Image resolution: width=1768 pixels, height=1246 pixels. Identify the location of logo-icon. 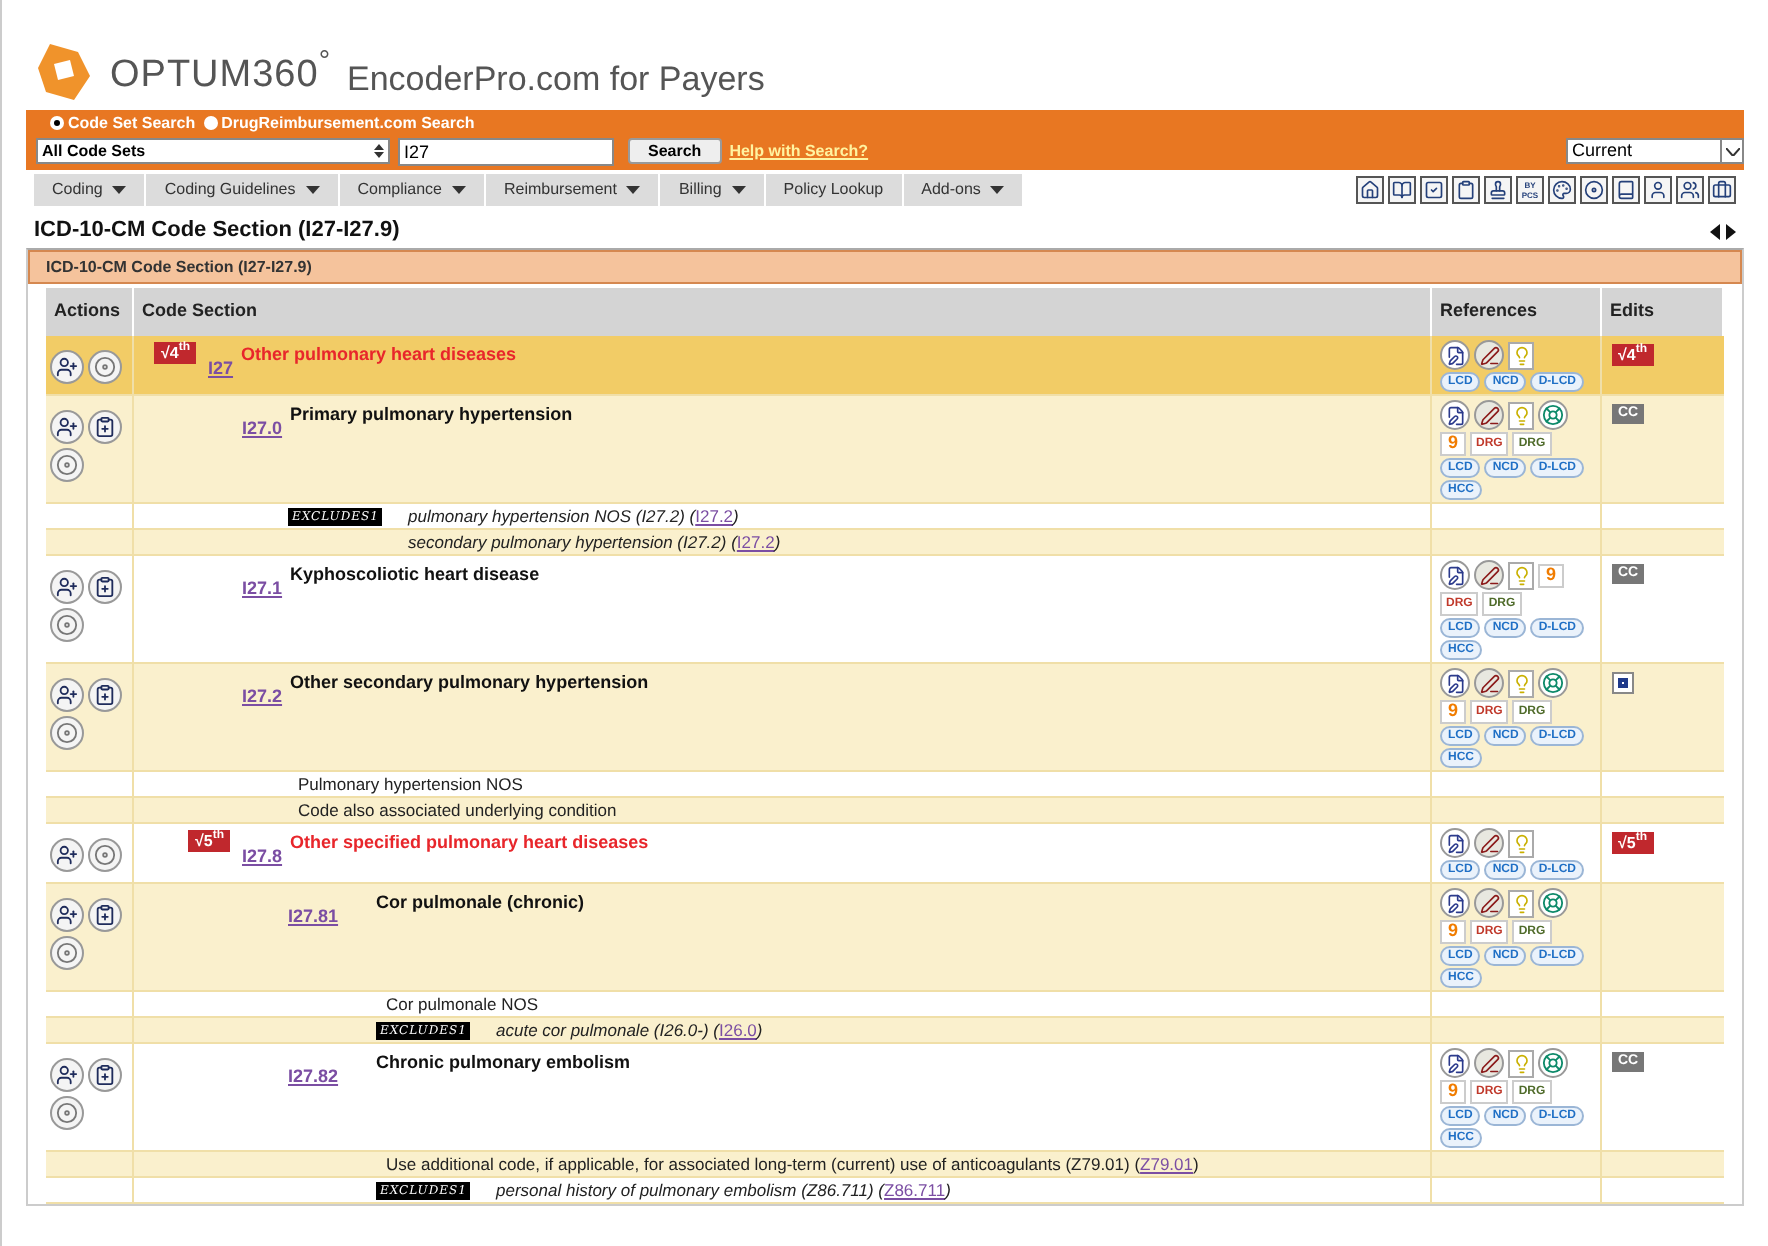
(64, 72).